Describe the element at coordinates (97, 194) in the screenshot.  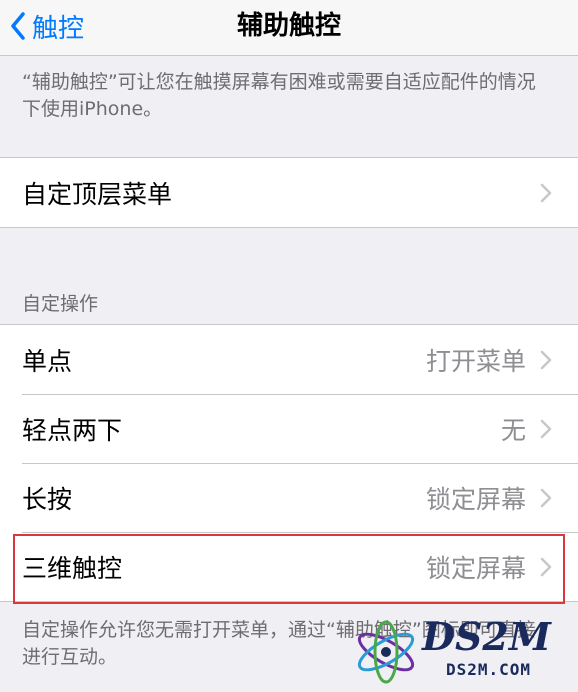
I see `row-label: 自定顶层菜单` at that location.